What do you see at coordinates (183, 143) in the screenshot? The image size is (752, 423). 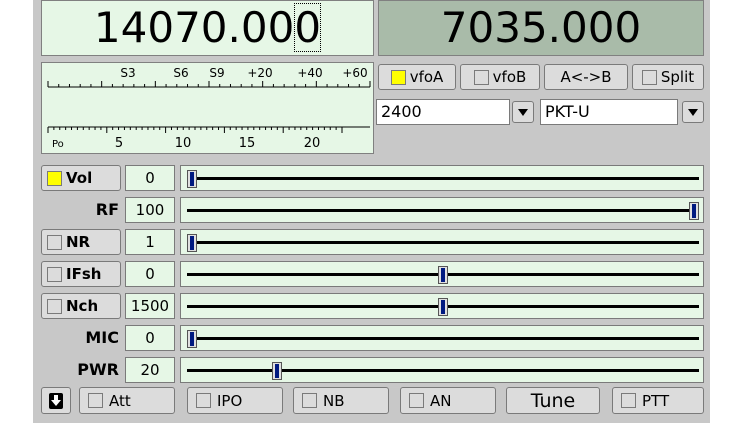 I see `power-meter-label: 10` at bounding box center [183, 143].